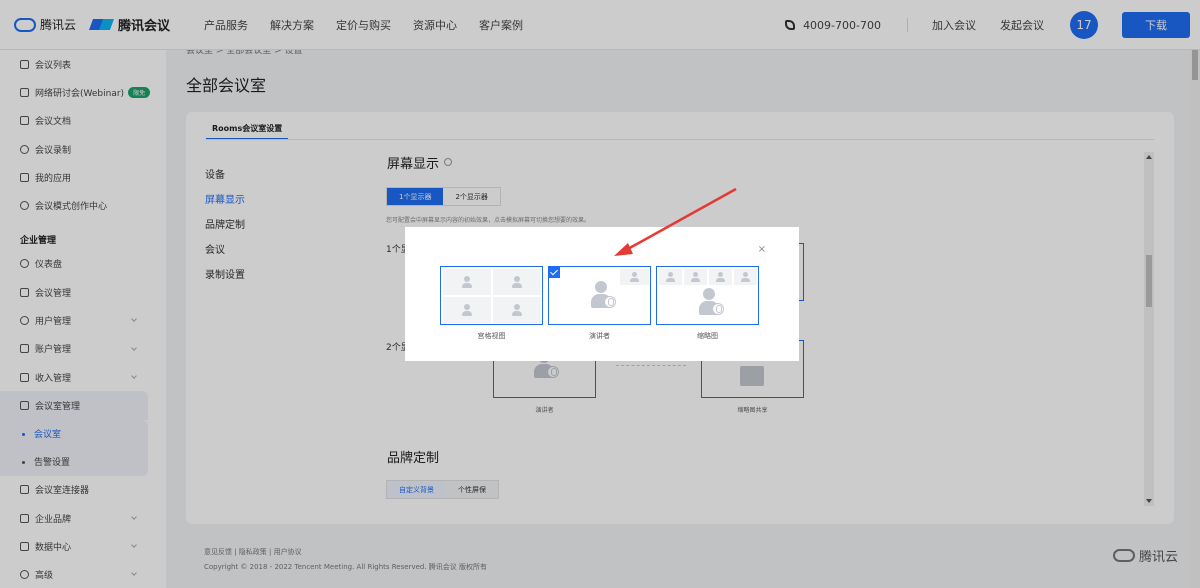  Describe the element at coordinates (675, 221) in the screenshot. I see `annotation-arrow-icon` at that location.